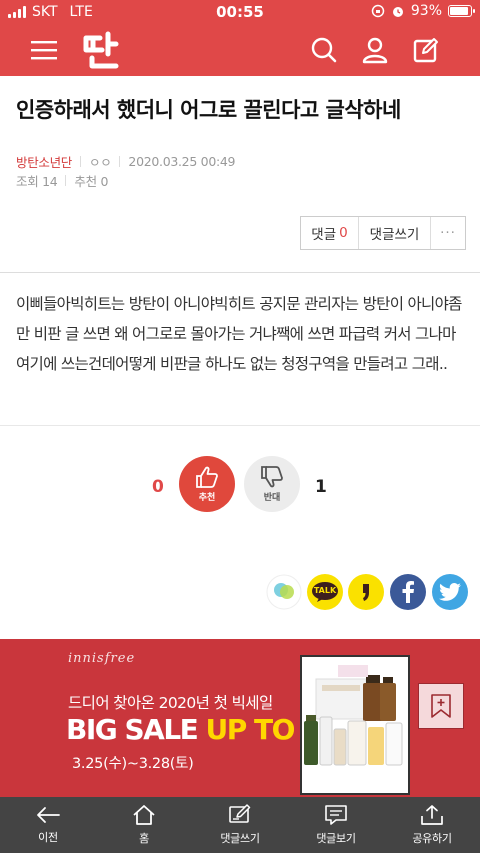 The width and height of the screenshot is (480, 853). I want to click on ad-dates: 3.25(수)~3.28(토), so click(133, 764).